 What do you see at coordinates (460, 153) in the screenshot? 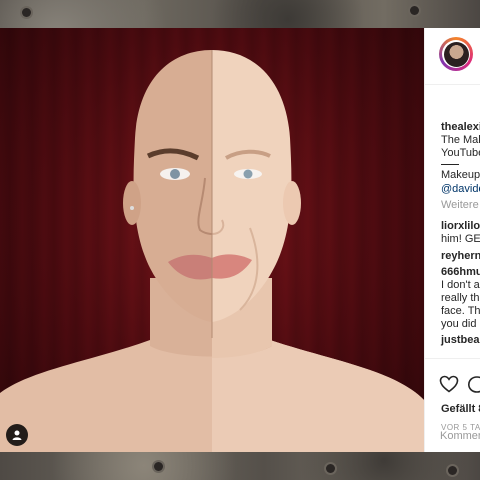
I see `caption-line: YouTube` at bounding box center [460, 153].